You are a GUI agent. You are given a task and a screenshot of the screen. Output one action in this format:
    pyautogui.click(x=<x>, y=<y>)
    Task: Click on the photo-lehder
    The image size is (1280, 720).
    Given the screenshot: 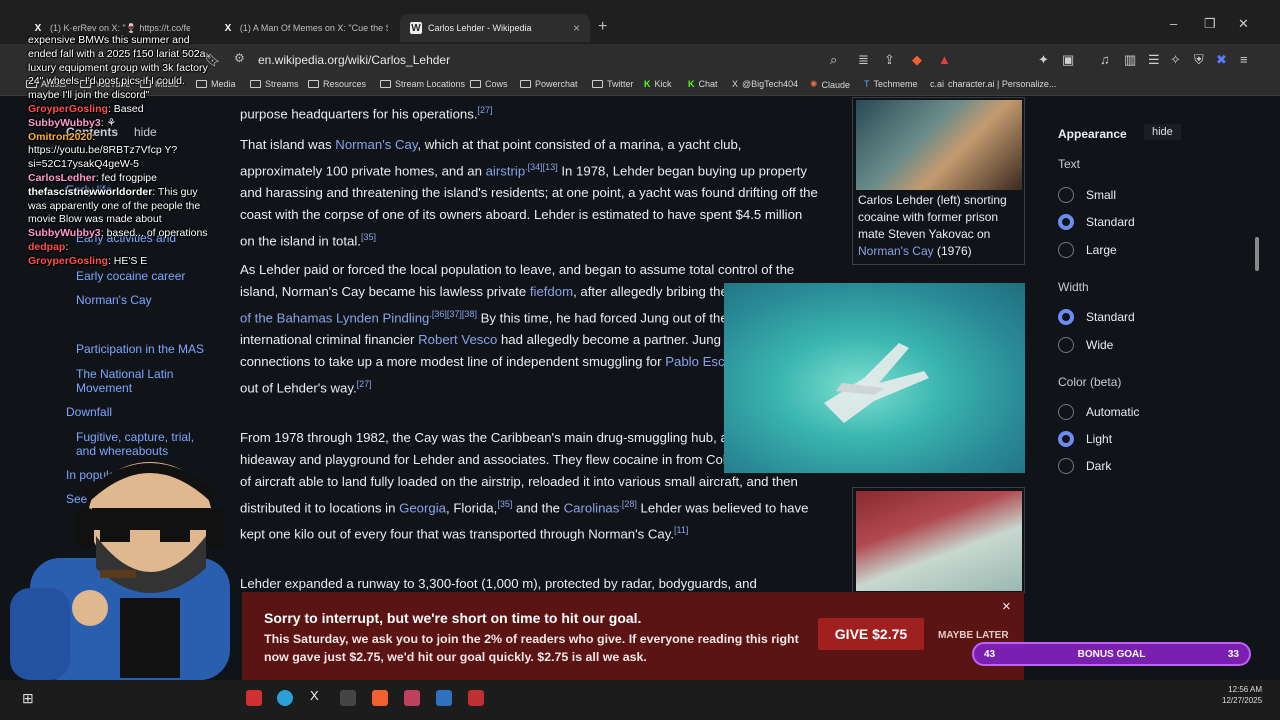 What is the action you would take?
    pyautogui.click(x=939, y=145)
    